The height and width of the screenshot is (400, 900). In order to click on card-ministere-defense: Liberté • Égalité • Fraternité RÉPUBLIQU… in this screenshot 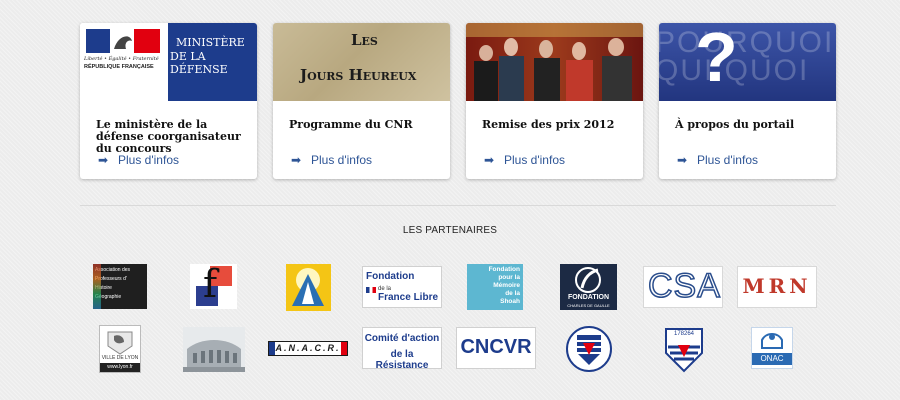, I will do `click(168, 101)`.